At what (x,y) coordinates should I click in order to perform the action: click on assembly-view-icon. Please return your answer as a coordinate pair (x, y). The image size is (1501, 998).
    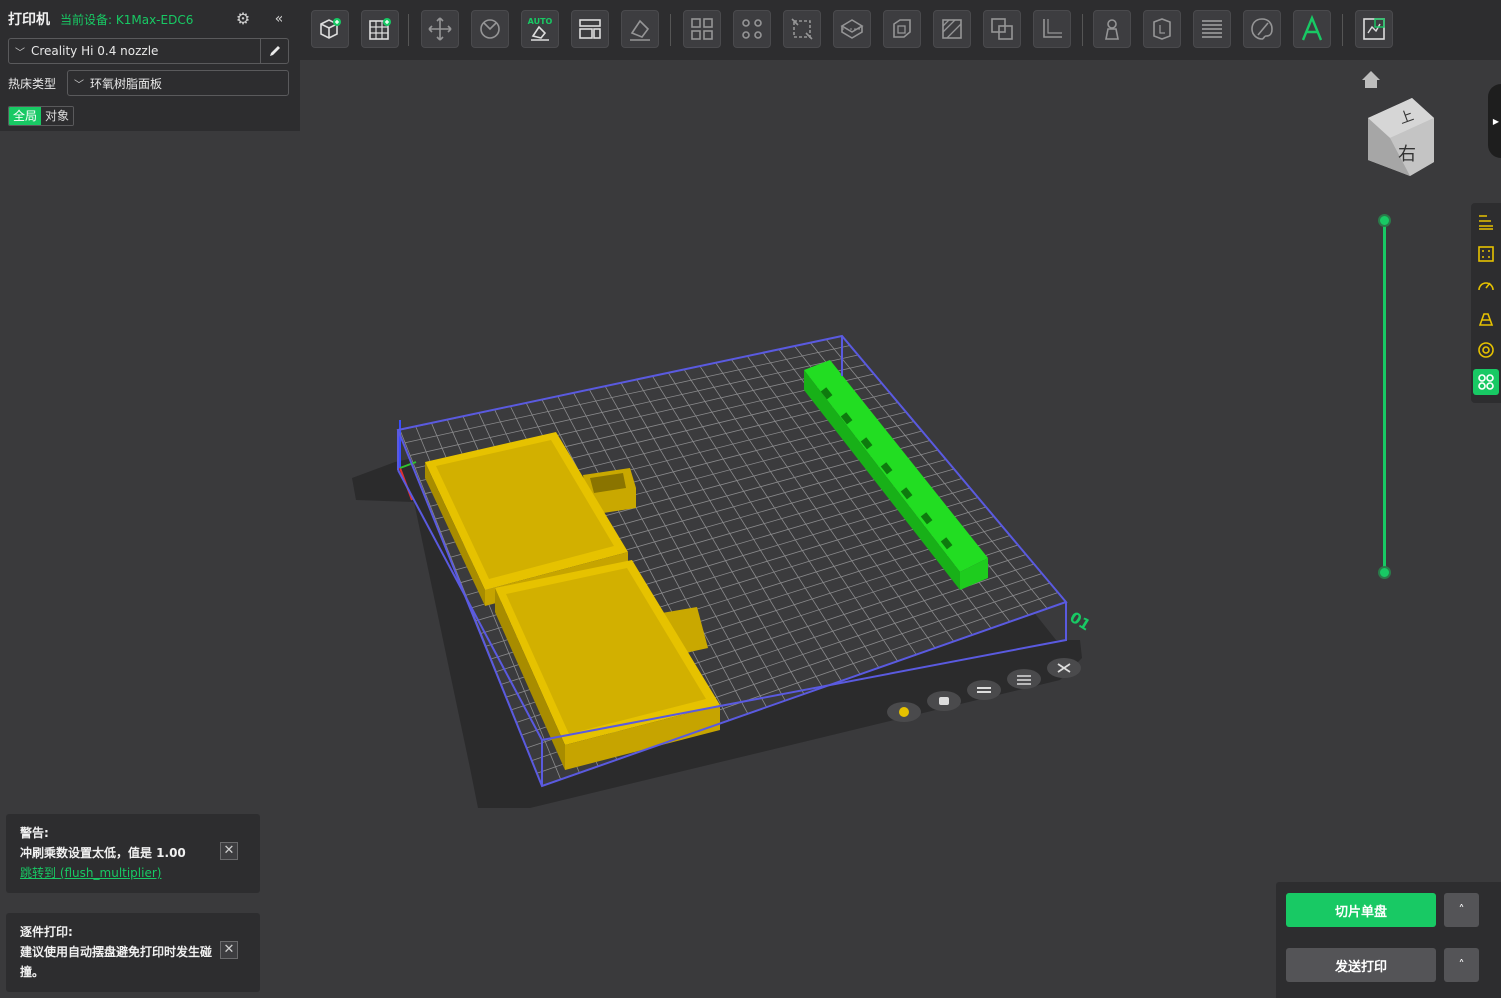
    Looking at the image, I should click on (1374, 29).